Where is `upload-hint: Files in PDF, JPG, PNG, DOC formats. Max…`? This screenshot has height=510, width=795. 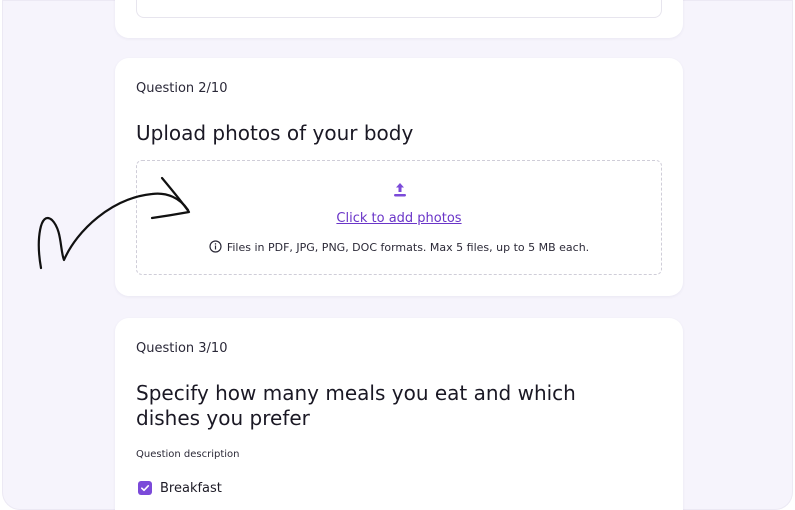
upload-hint: Files in PDF, JPG, PNG, DOC formats. Max… is located at coordinates (399, 247).